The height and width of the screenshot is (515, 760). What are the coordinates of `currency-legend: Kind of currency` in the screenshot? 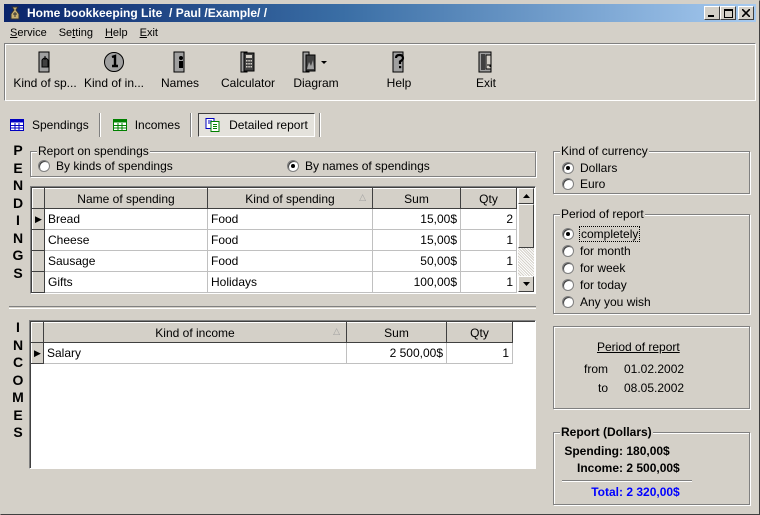 It's located at (604, 151).